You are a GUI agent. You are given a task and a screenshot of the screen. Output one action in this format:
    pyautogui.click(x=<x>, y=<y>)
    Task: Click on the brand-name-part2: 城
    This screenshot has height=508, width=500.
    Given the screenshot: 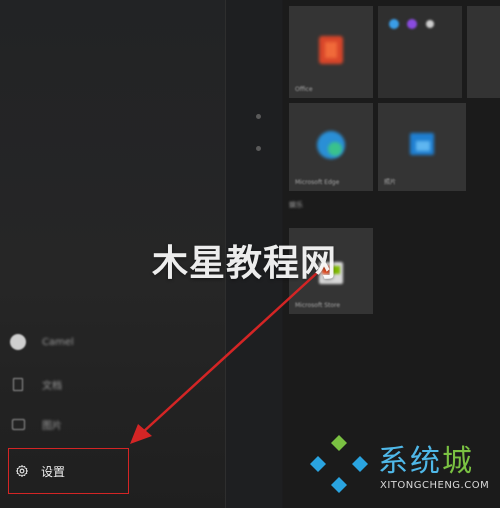 What is the action you would take?
    pyautogui.click(x=458, y=461)
    